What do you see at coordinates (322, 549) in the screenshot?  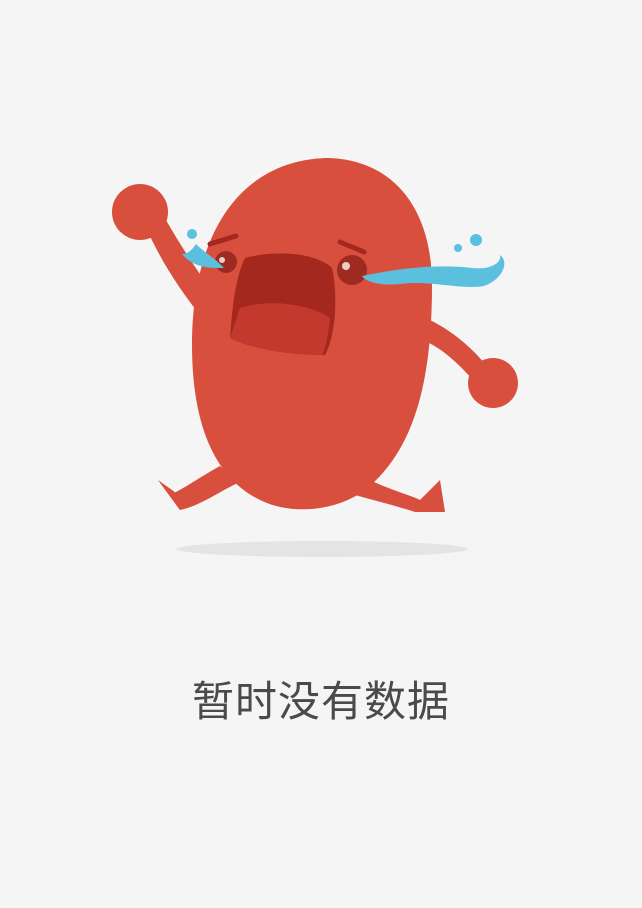 I see `ground-shadow` at bounding box center [322, 549].